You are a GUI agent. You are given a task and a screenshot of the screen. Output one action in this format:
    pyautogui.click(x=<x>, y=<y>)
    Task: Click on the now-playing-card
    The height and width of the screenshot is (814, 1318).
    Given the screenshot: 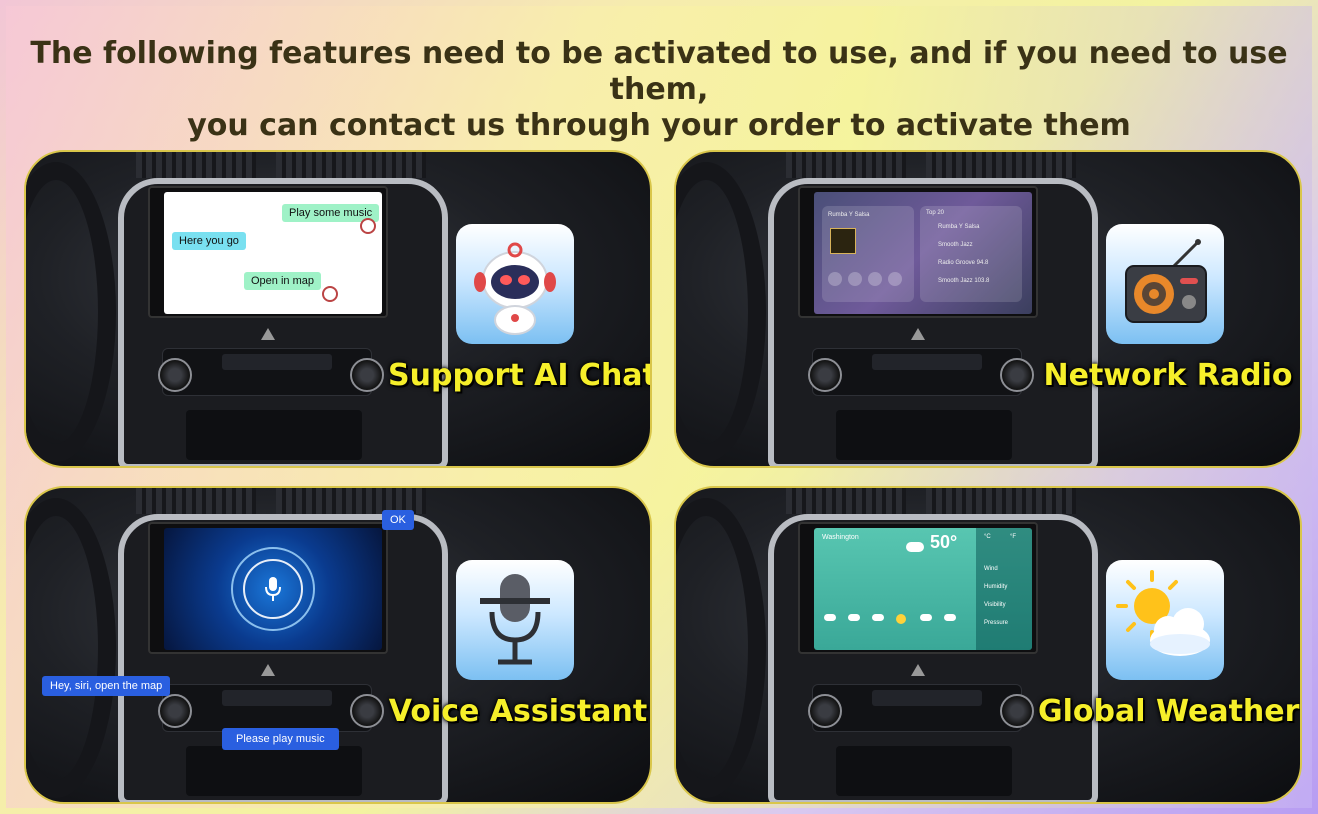 What is the action you would take?
    pyautogui.click(x=868, y=254)
    